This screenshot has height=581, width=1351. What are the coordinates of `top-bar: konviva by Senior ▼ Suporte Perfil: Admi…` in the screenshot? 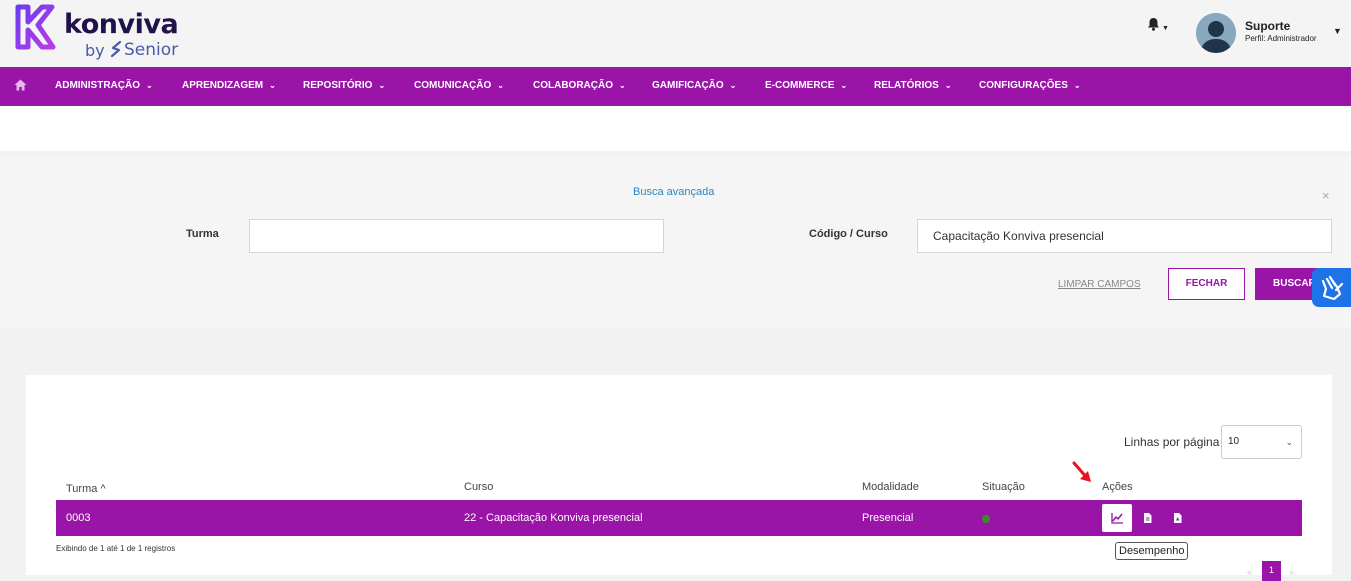 It's located at (675, 33).